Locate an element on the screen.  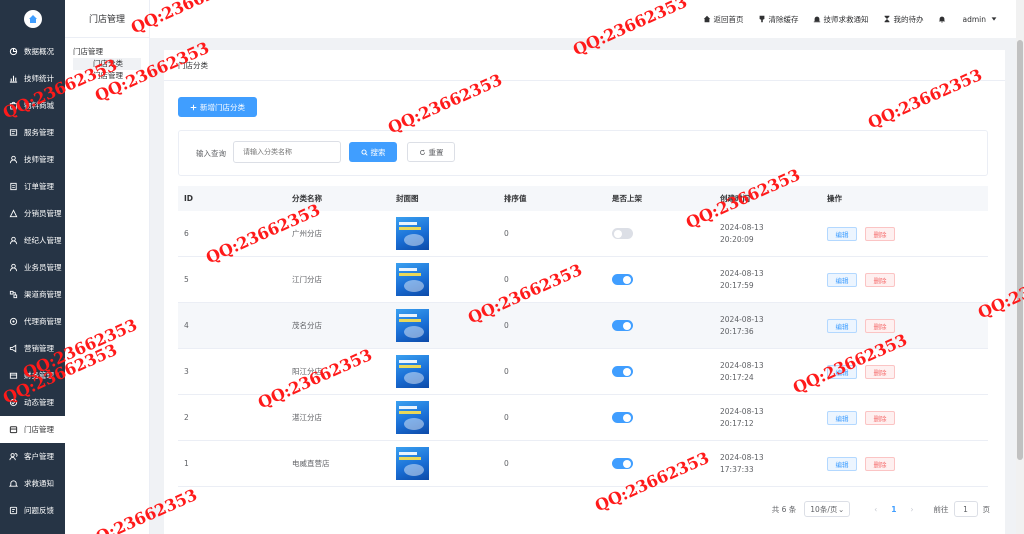
add-category-button: 新增门店分类 is located at coordinates (217, 107).